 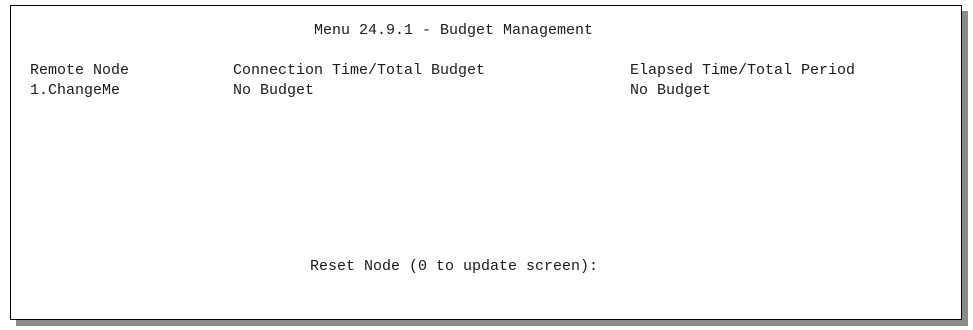 I want to click on table-cell-remote-node: 1.ChangeMe, so click(x=75, y=90).